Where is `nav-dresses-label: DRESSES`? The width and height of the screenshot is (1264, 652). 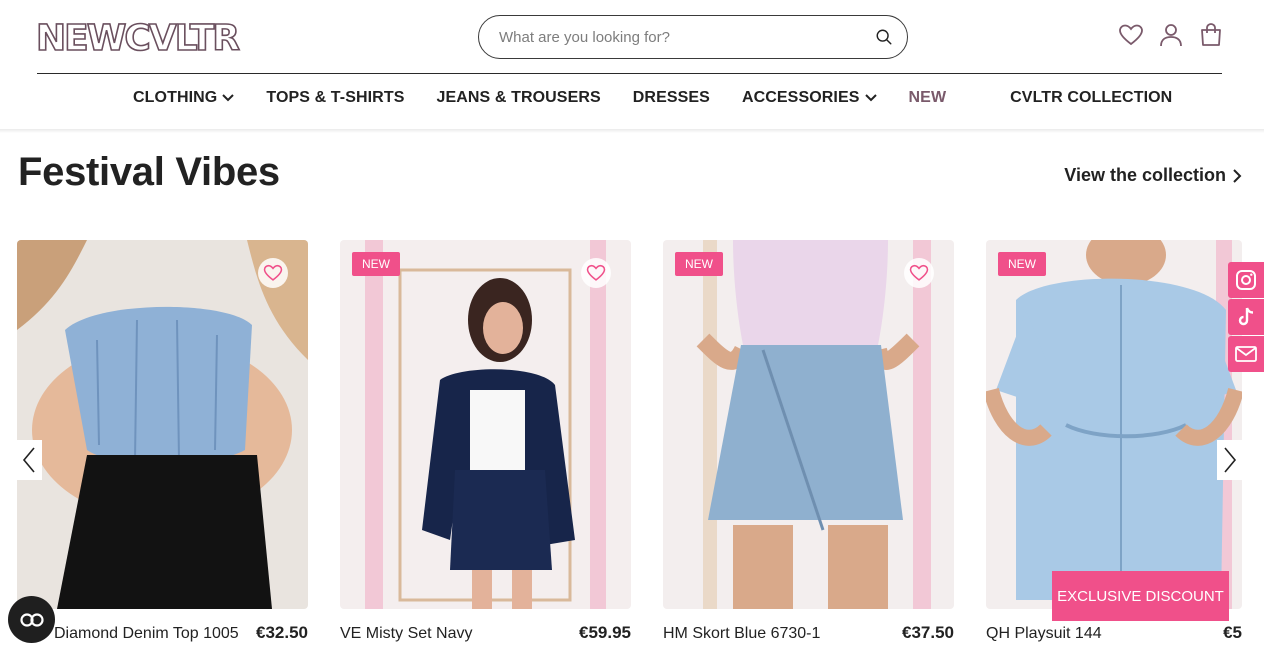
nav-dresses-label: DRESSES is located at coordinates (671, 97).